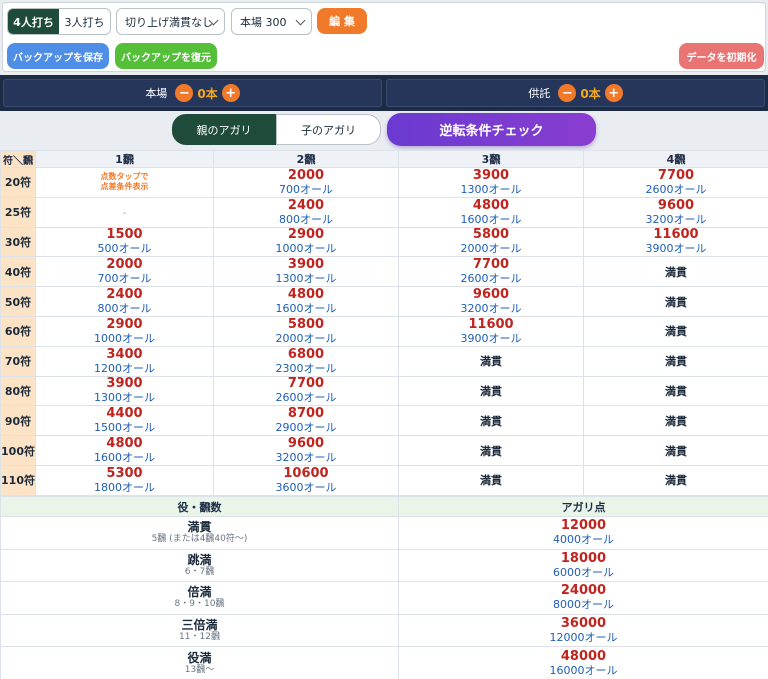 The height and width of the screenshot is (679, 768). Describe the element at coordinates (124, 361) in the screenshot. I see `score-cell: 3400 1200オール` at that location.